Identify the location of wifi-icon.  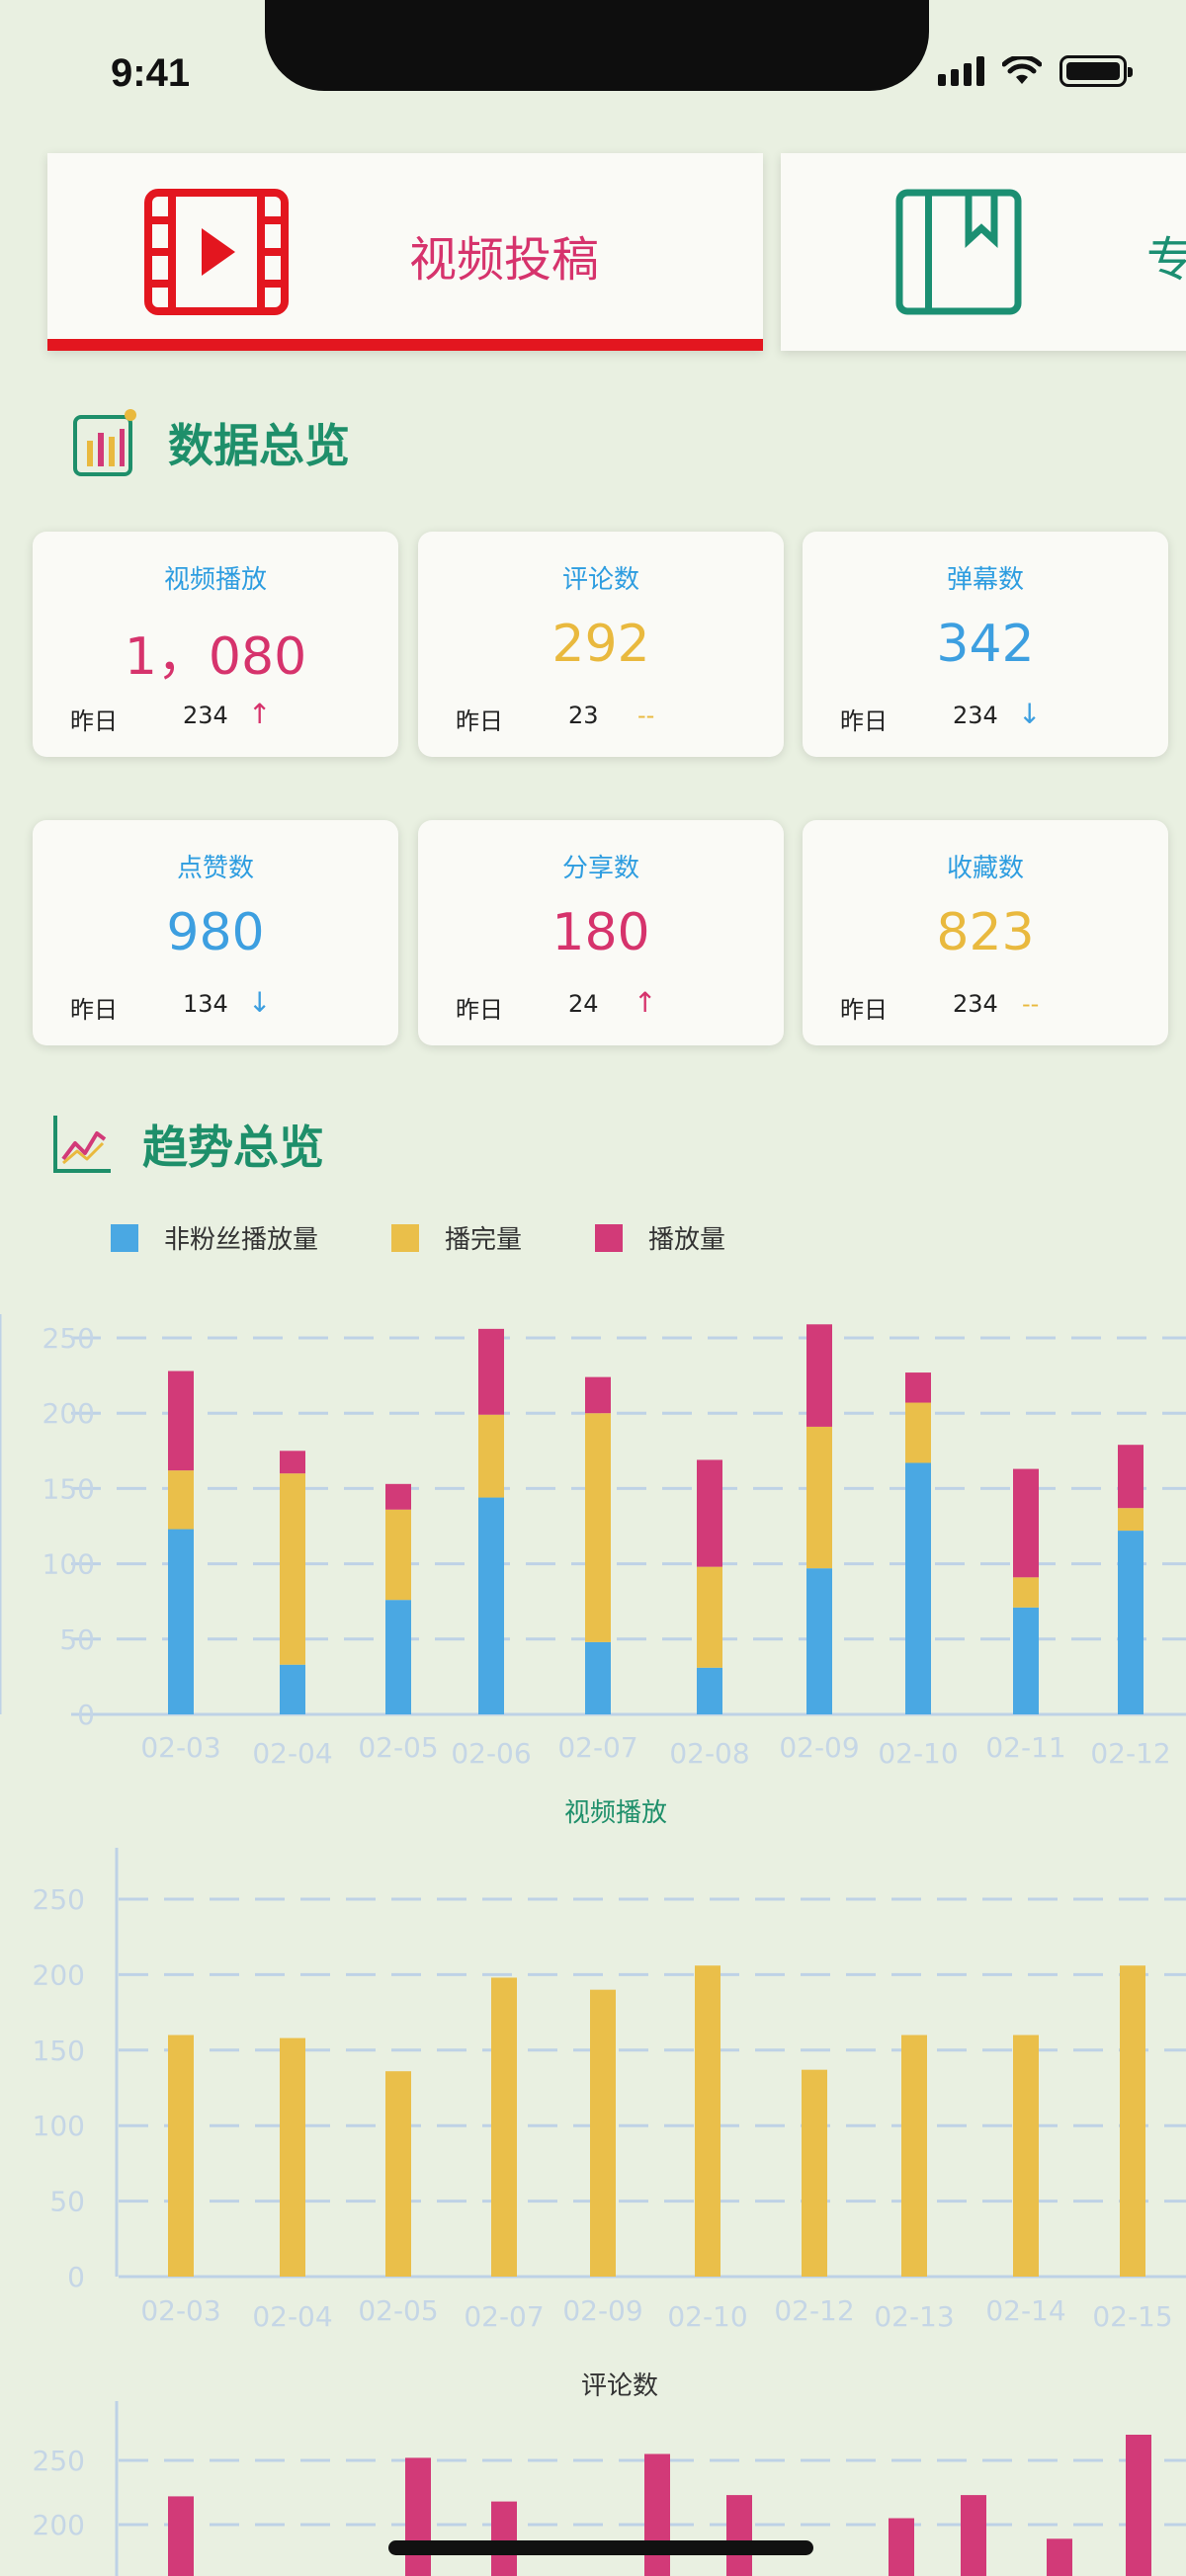
(1022, 70).